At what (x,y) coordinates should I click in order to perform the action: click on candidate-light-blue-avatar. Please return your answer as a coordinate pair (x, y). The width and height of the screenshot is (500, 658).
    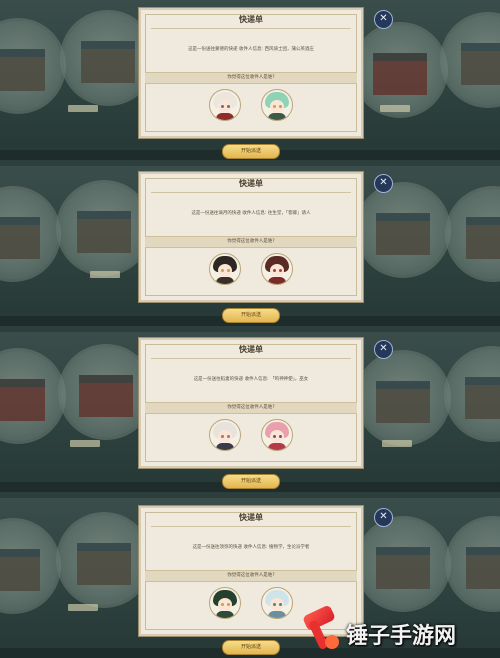
    Looking at the image, I should click on (277, 603).